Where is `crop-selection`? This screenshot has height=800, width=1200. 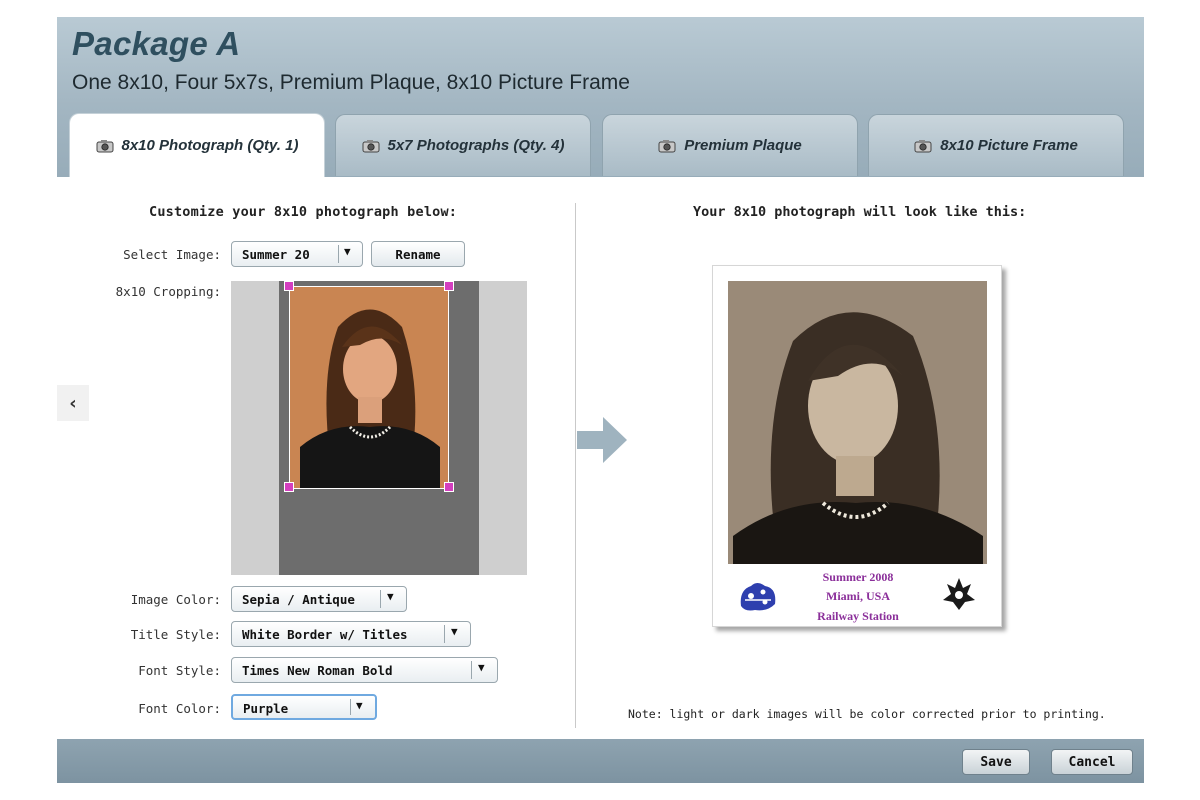
crop-selection is located at coordinates (369, 387).